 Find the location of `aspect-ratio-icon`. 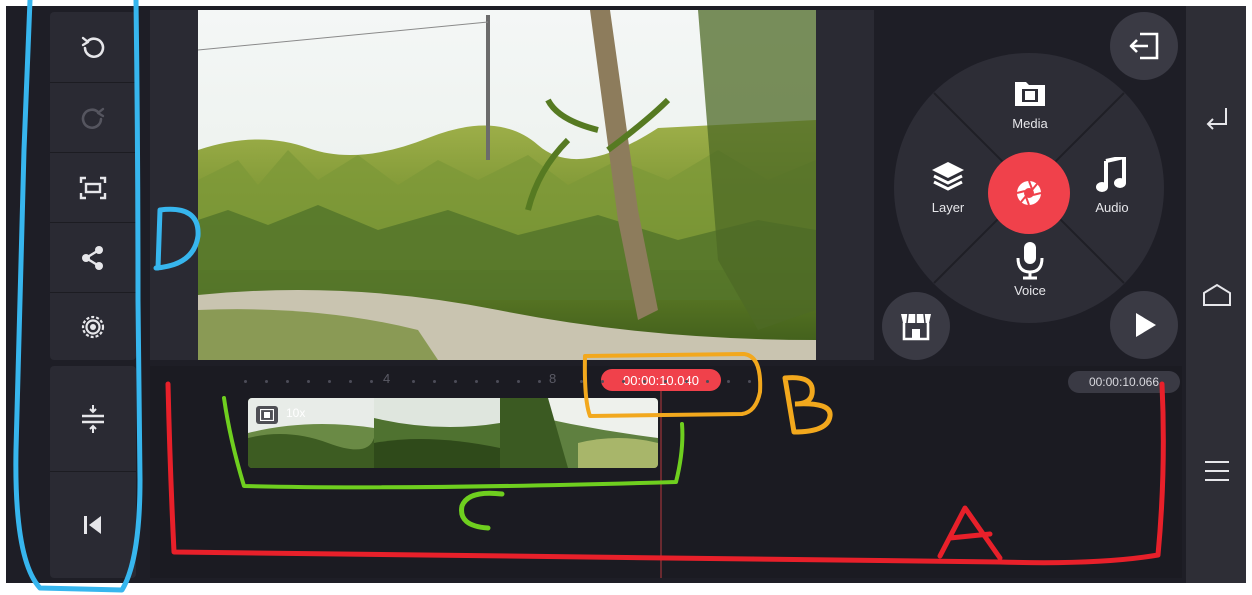

aspect-ratio-icon is located at coordinates (93, 187).